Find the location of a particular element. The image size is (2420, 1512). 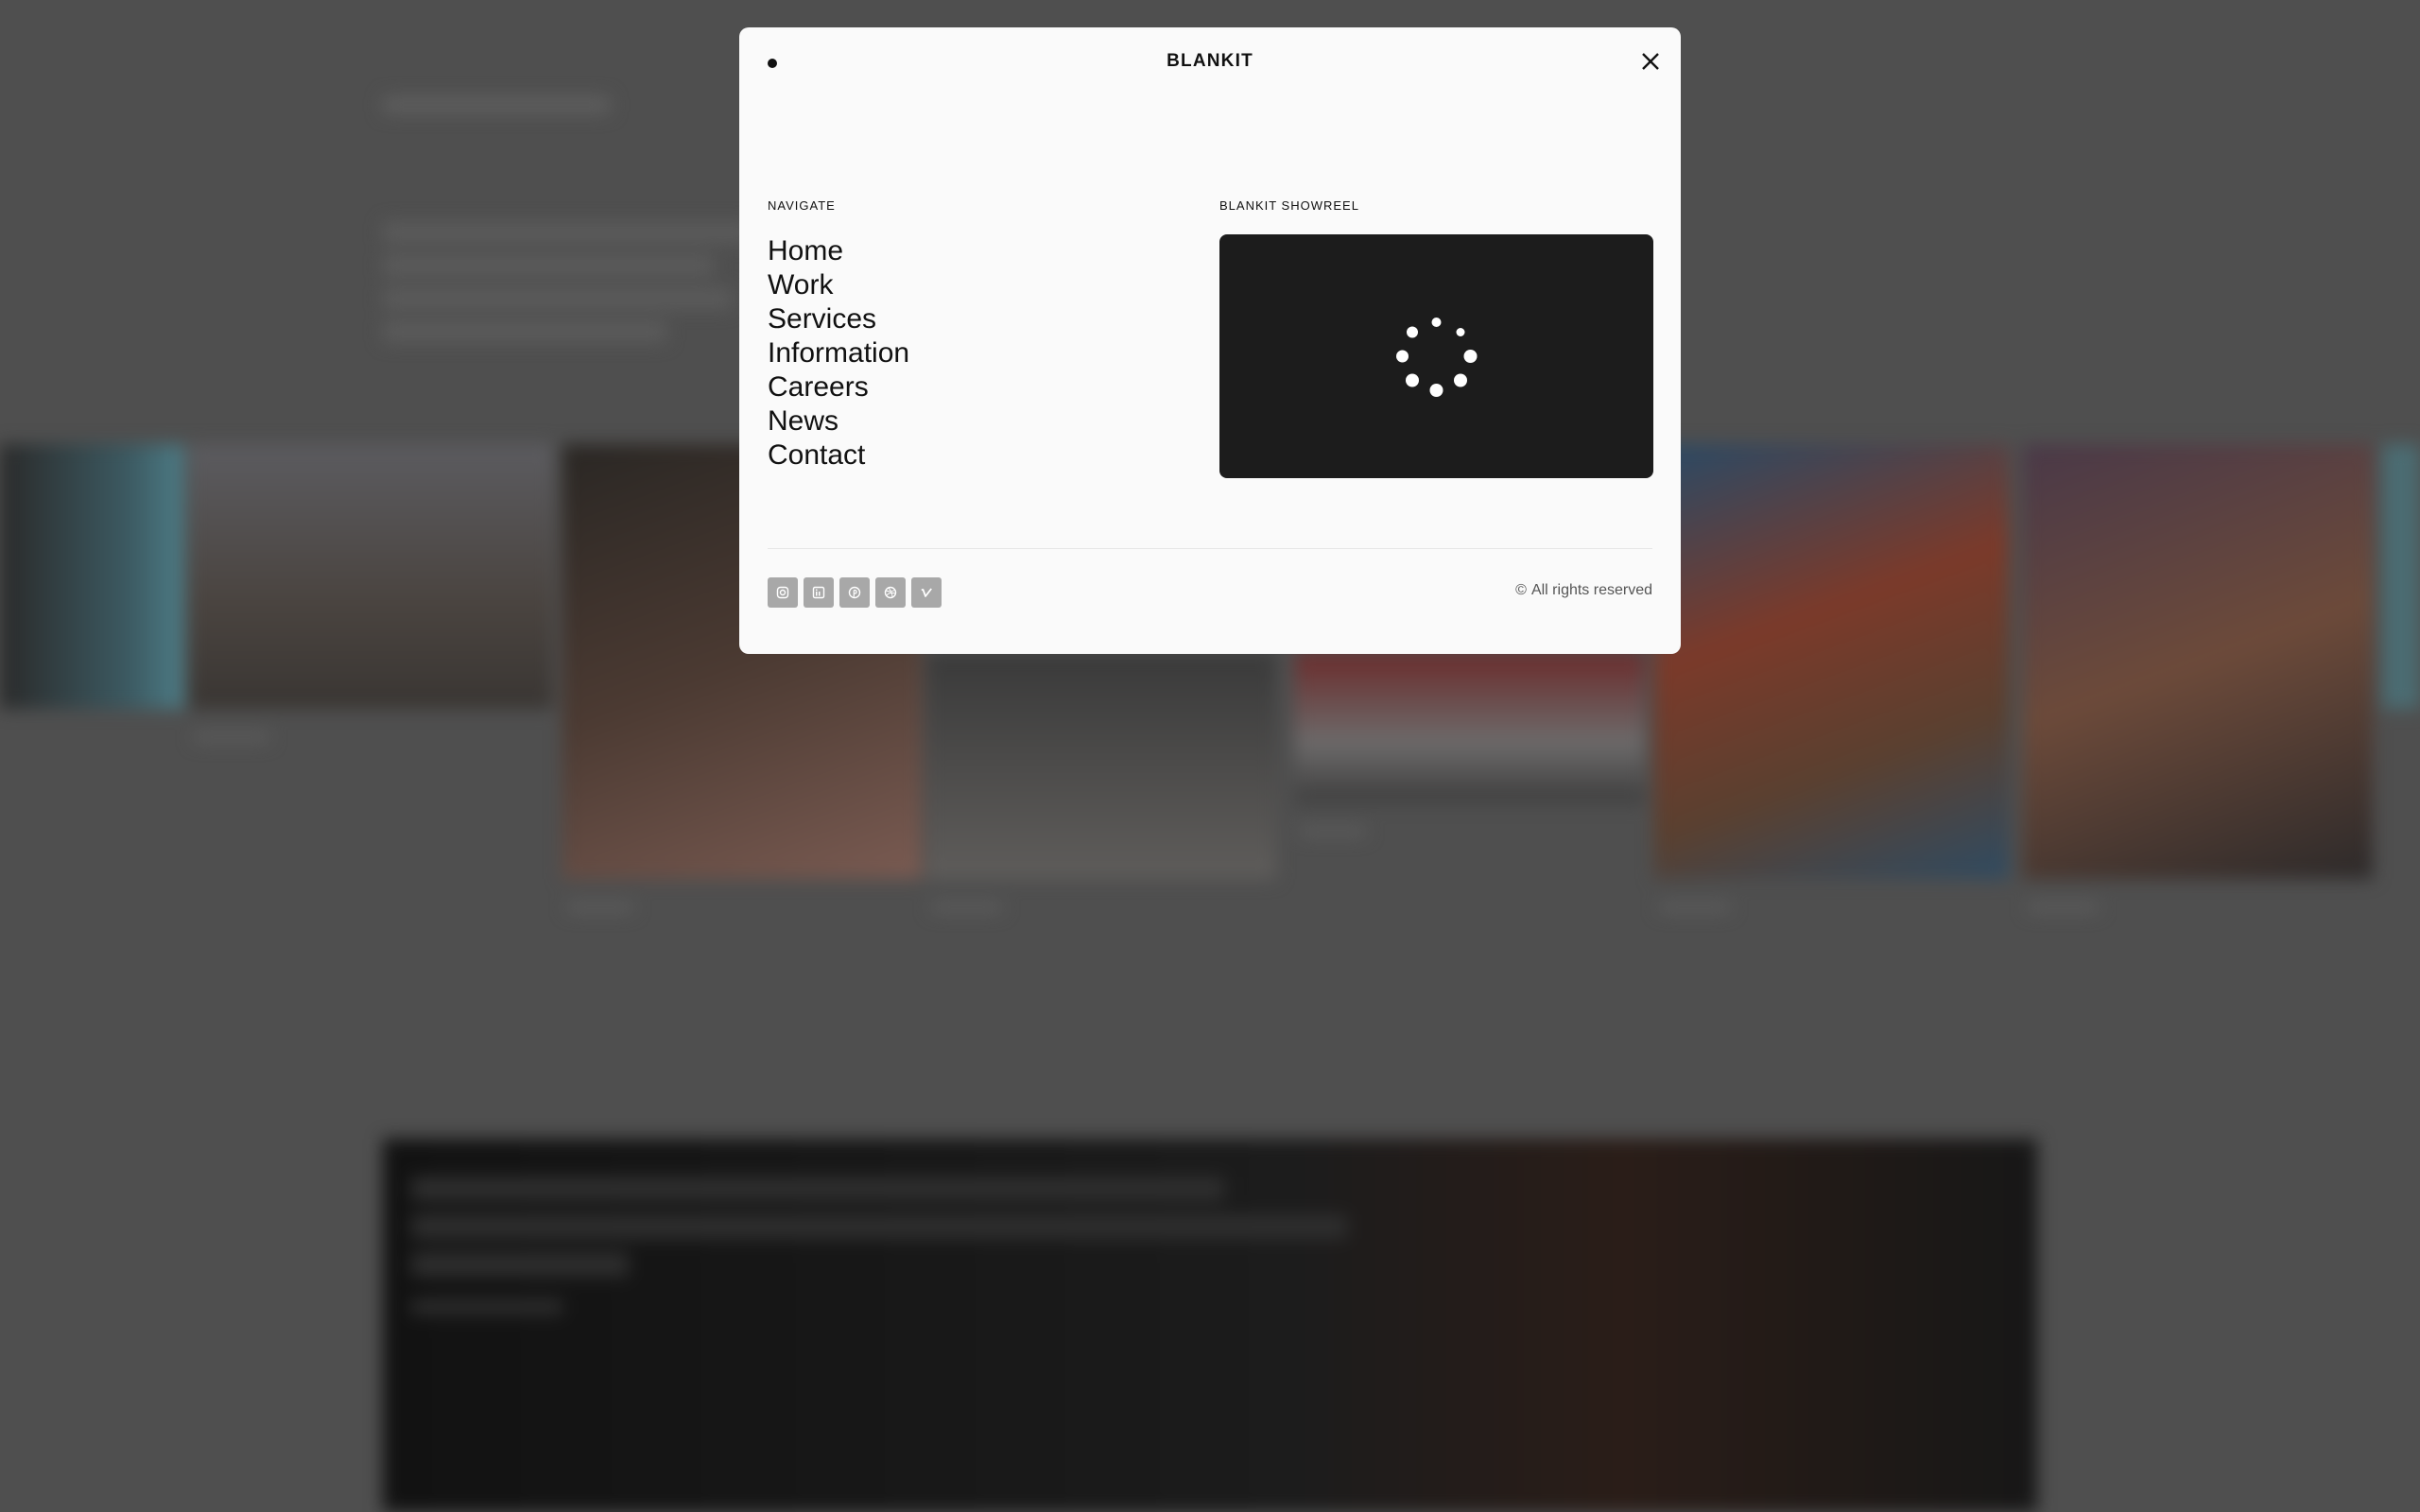

vimeo-link is located at coordinates (927, 592).